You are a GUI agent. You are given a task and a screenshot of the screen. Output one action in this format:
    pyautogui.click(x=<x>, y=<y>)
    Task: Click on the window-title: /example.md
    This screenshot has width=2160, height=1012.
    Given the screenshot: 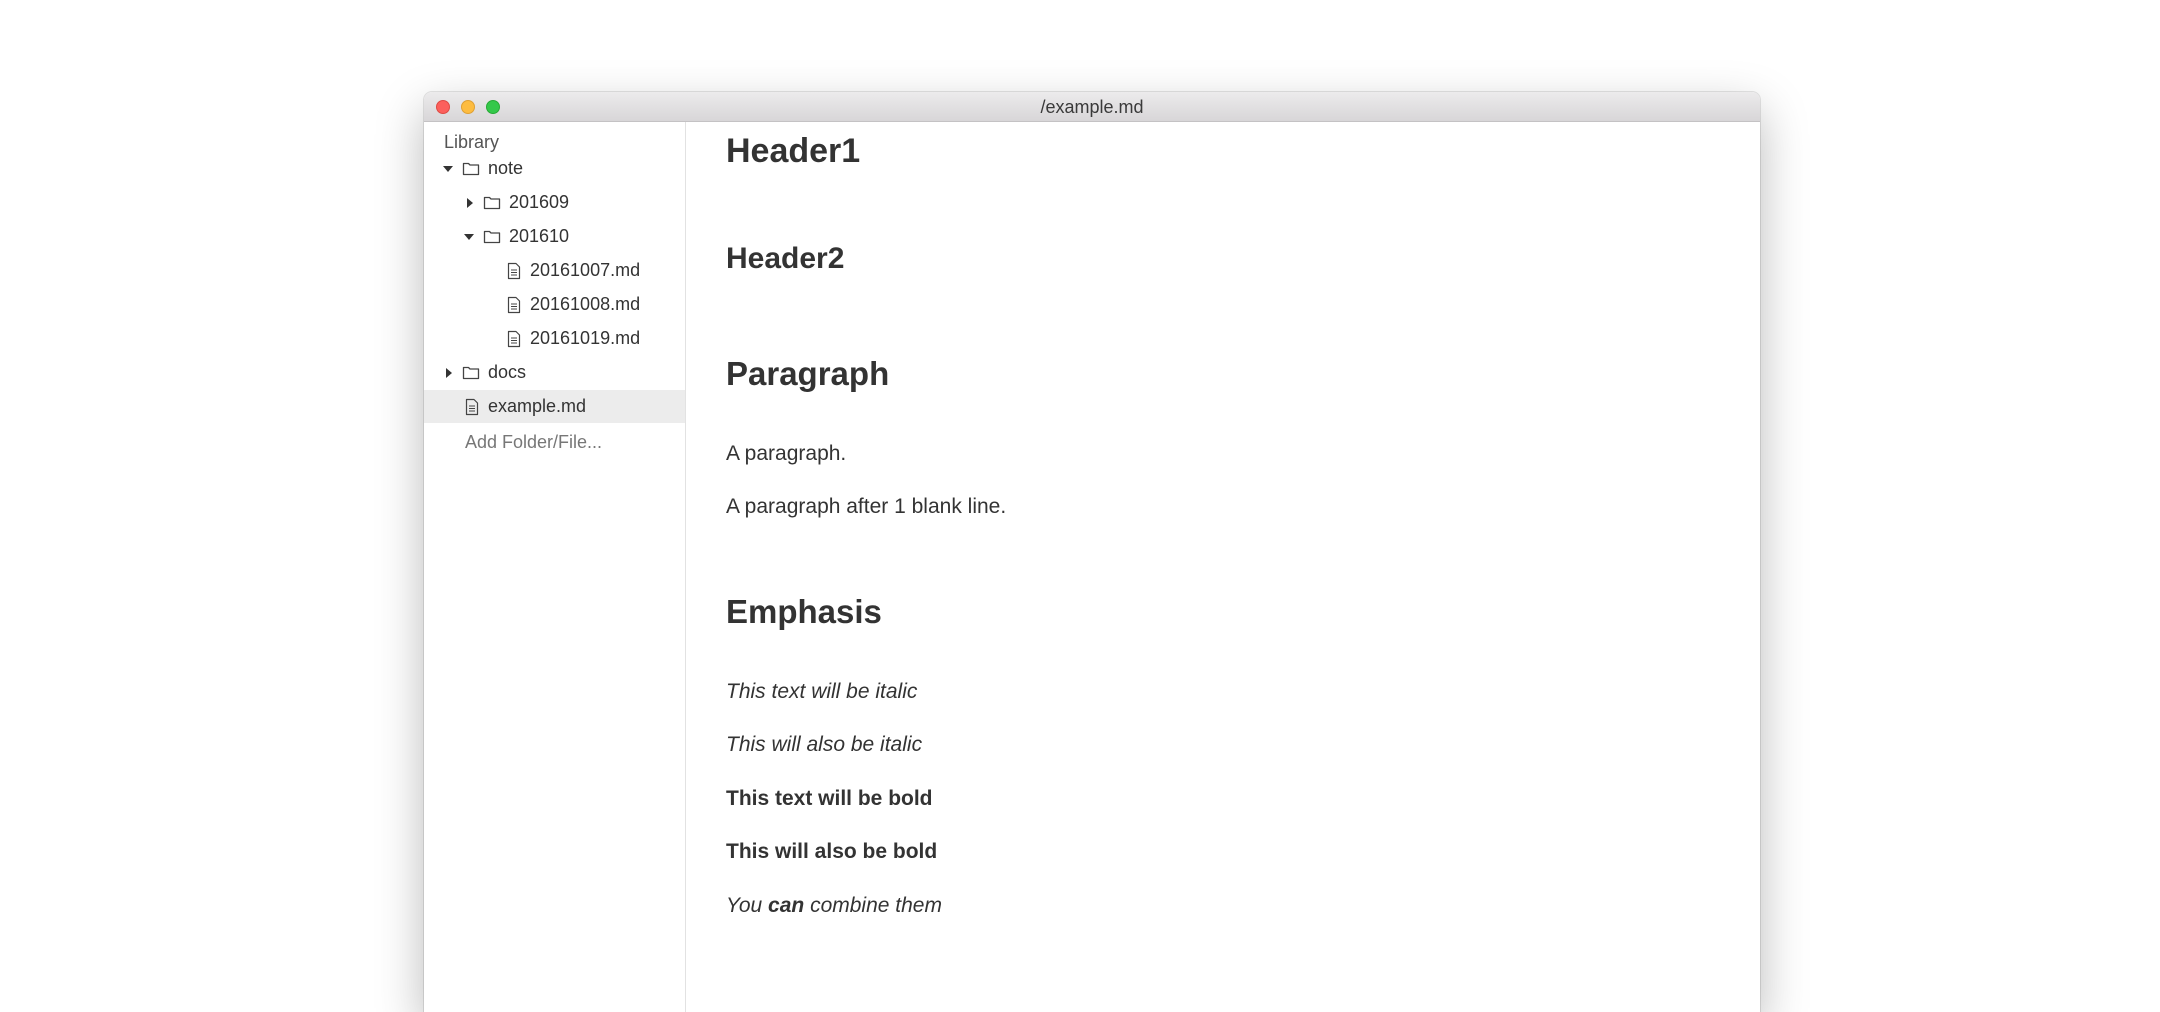 What is the action you would take?
    pyautogui.click(x=1092, y=107)
    